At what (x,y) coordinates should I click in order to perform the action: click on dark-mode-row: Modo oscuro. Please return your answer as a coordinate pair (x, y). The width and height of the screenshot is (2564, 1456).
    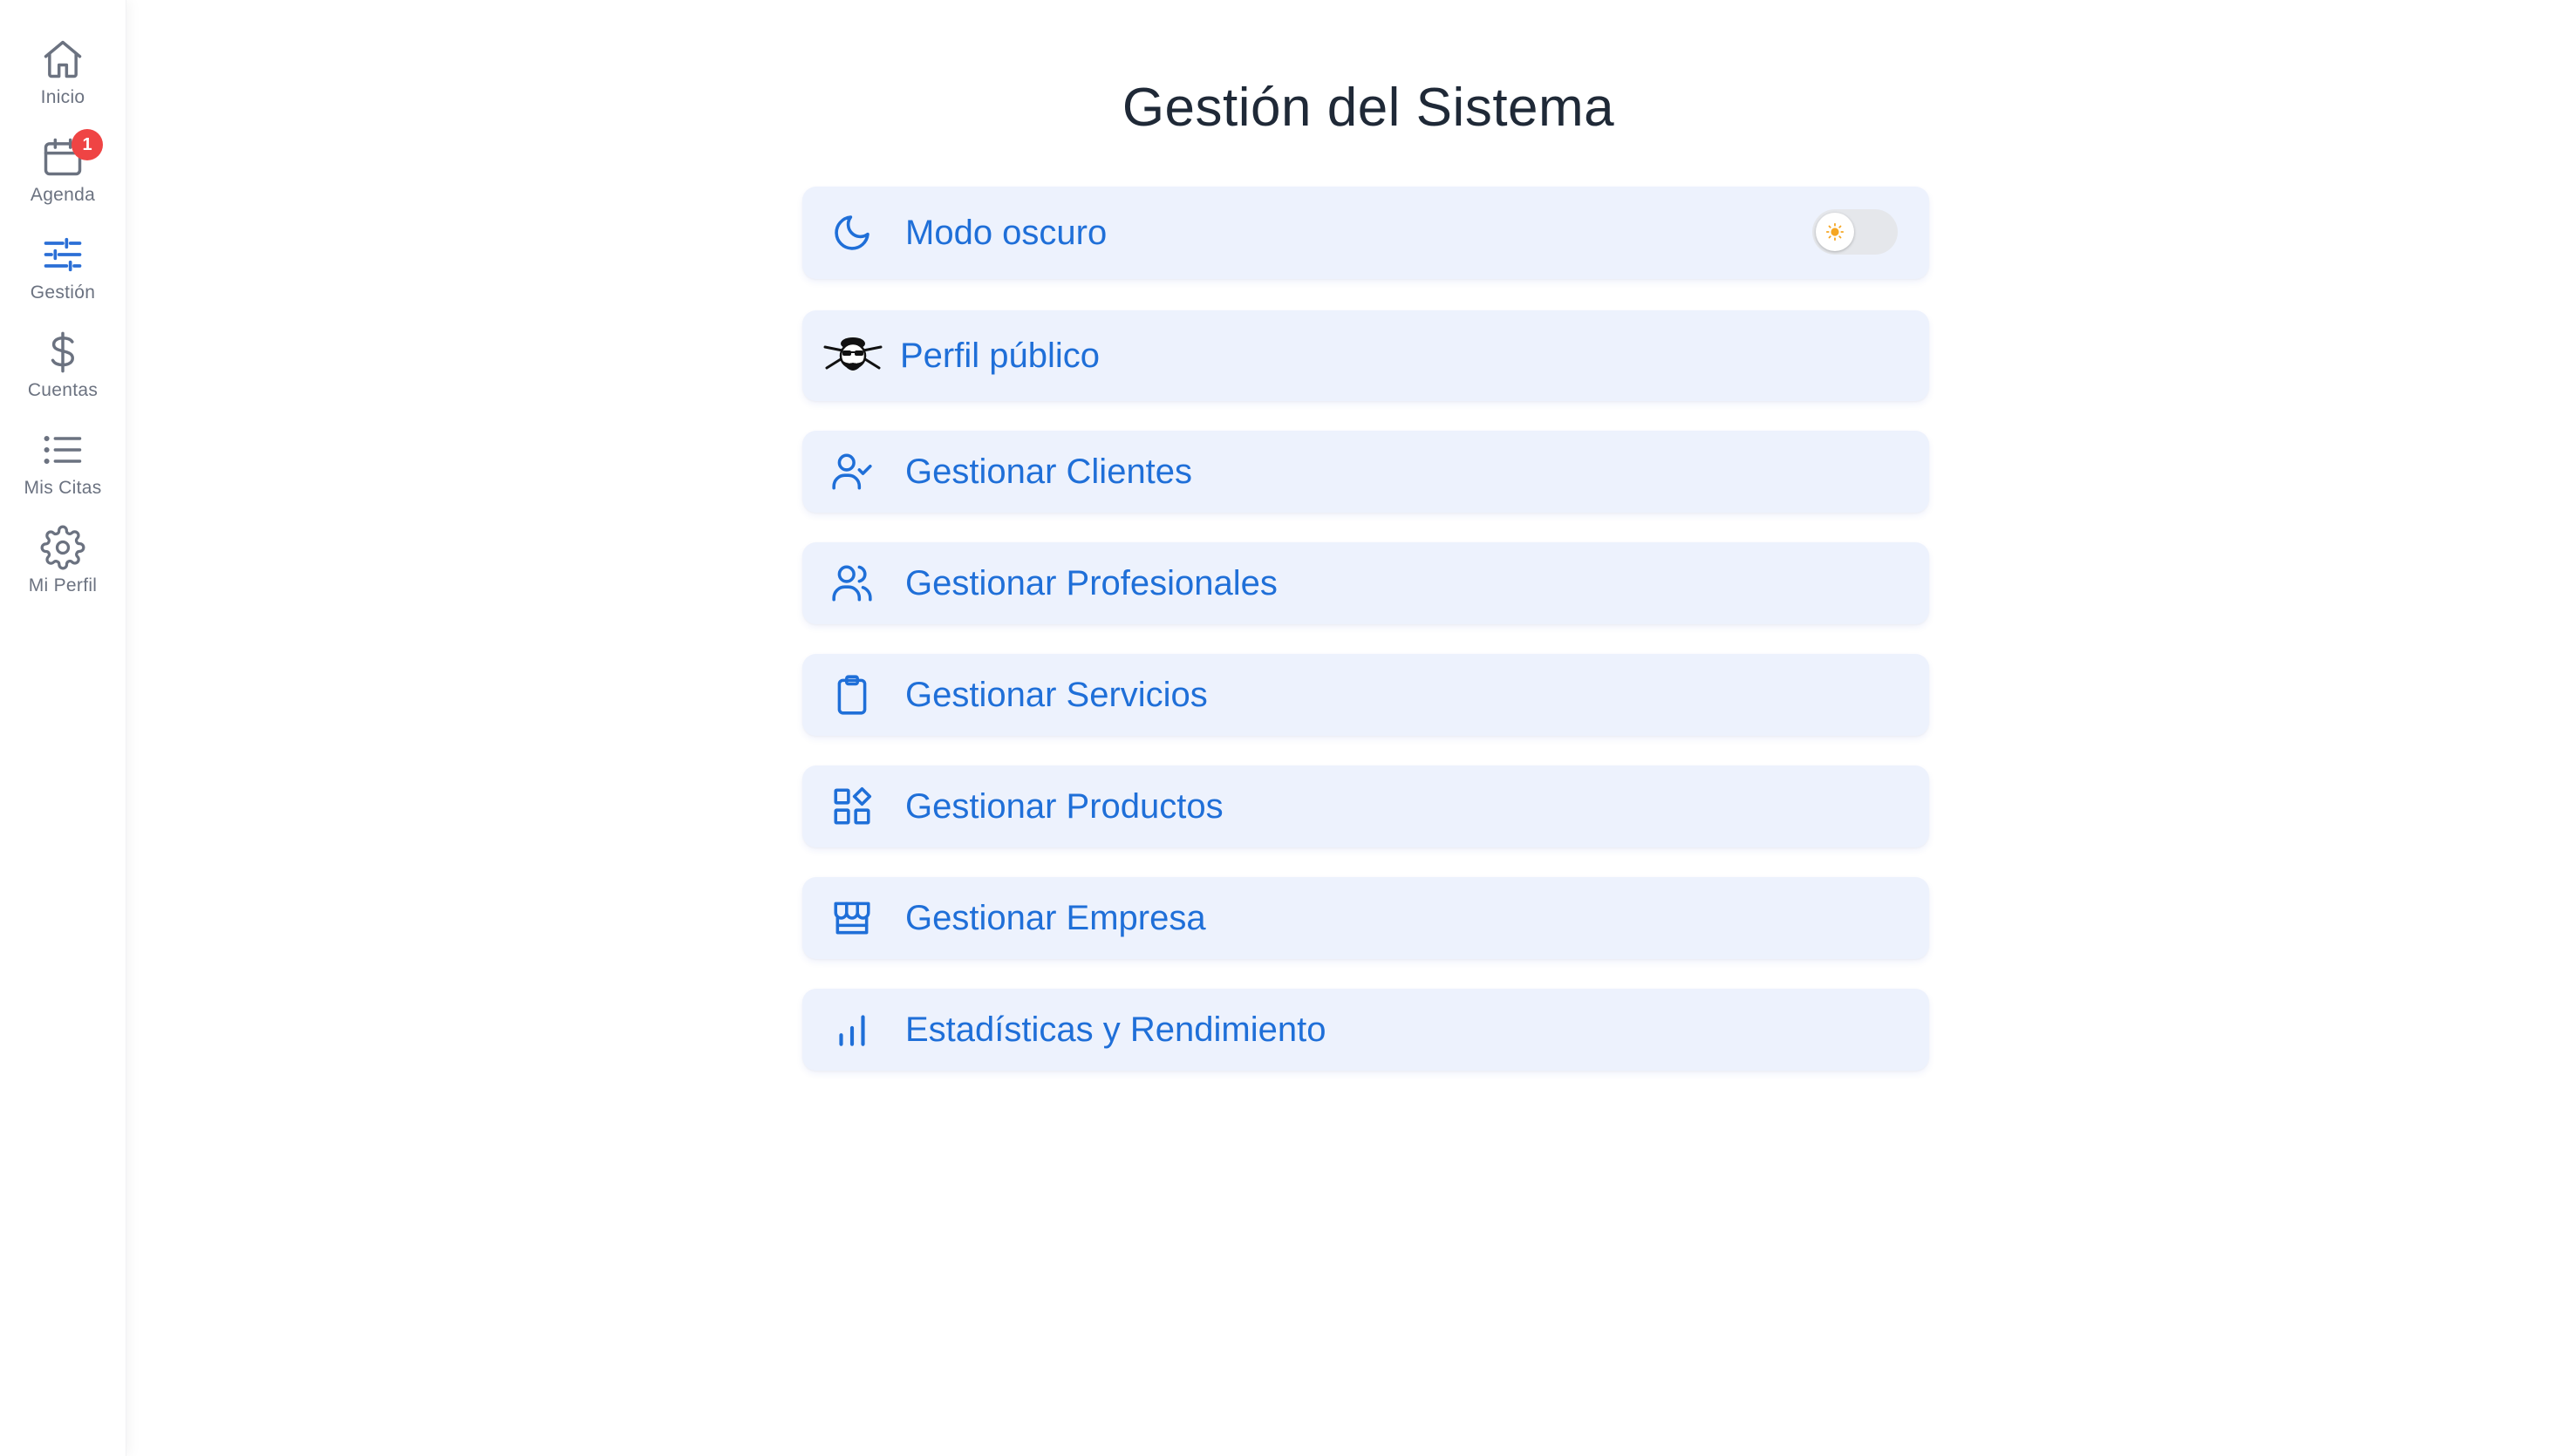
    Looking at the image, I should click on (1365, 233).